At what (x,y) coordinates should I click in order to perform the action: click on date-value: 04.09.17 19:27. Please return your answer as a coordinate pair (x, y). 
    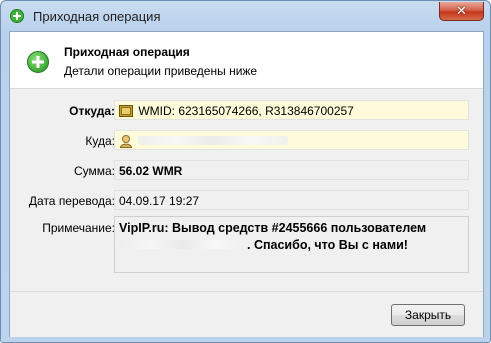
    Looking at the image, I should click on (159, 201).